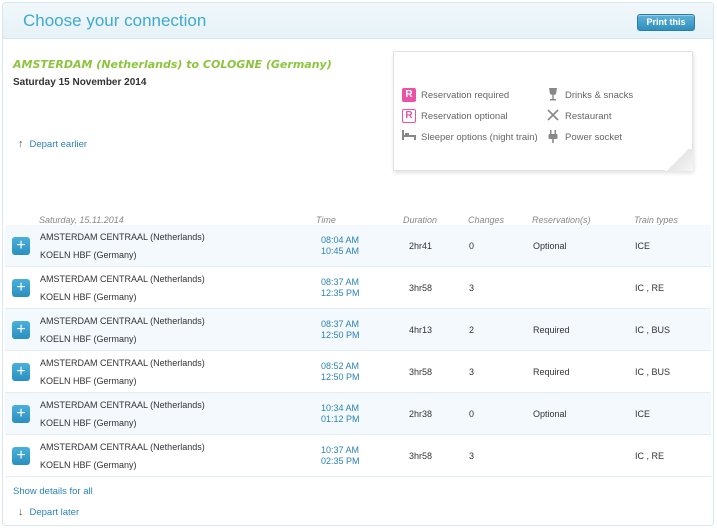  I want to click on legend-drinks: Drinks & snacks, so click(589, 95).